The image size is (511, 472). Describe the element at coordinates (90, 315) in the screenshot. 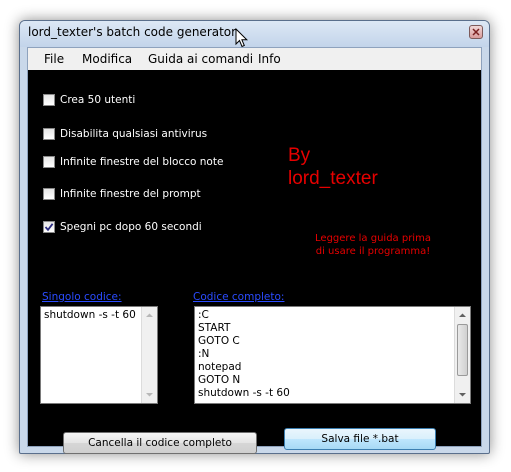

I see `single-code-text: shutdown -s -t 60` at that location.